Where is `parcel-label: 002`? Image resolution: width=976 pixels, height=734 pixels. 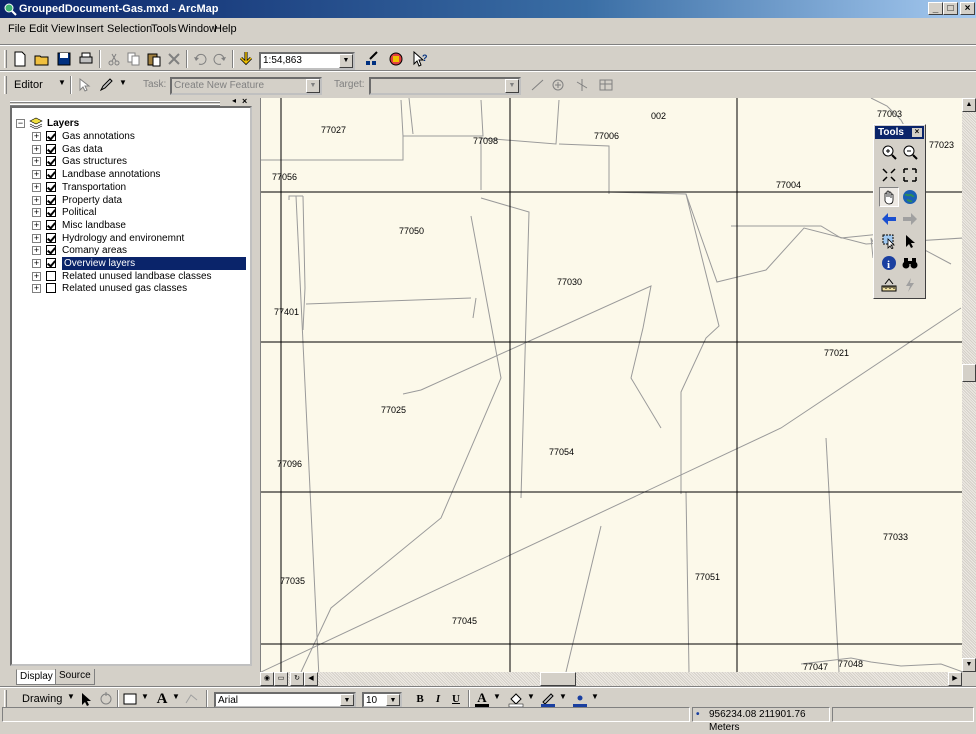 parcel-label: 002 is located at coordinates (658, 116).